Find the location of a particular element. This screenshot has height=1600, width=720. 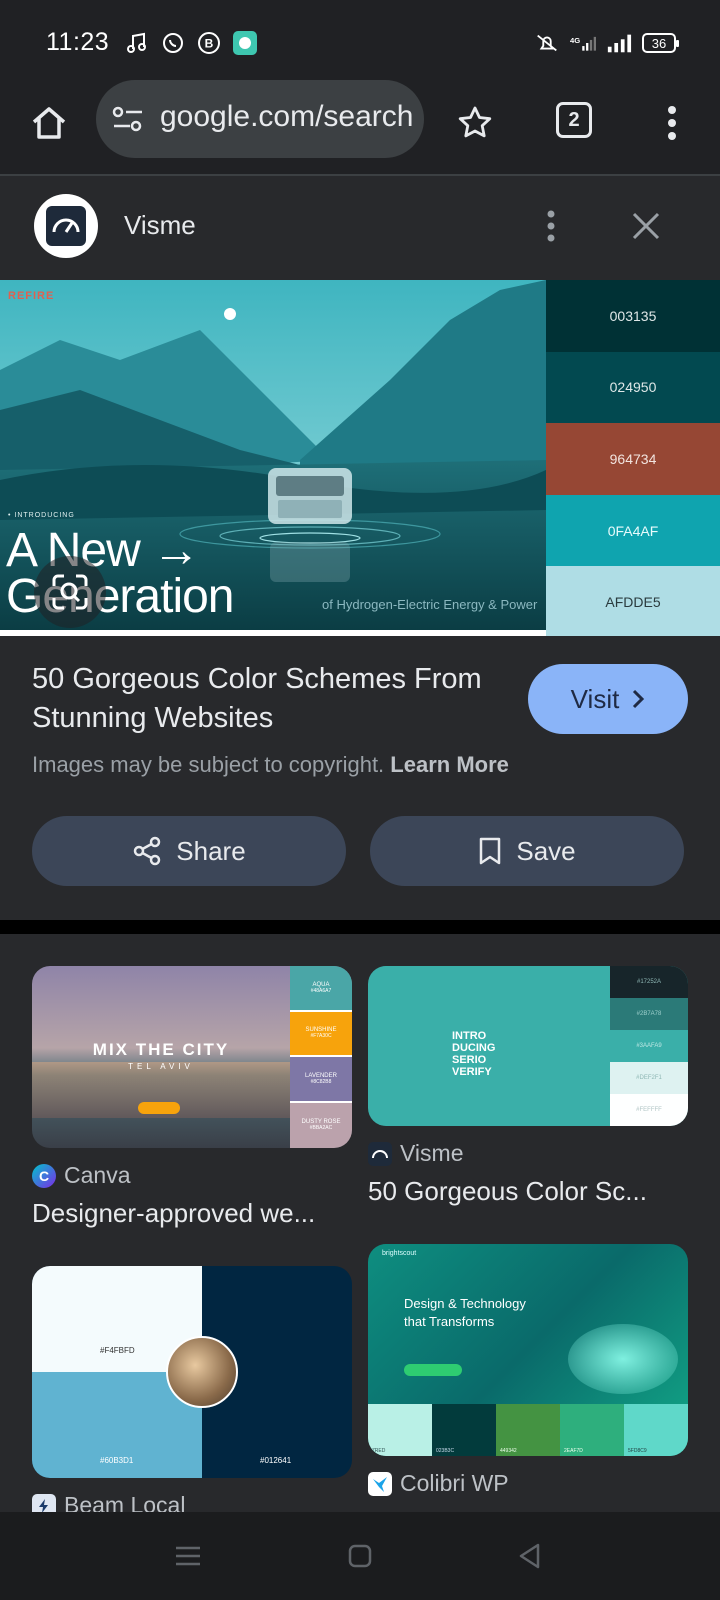

recents-icon is located at coordinates (188, 1556).